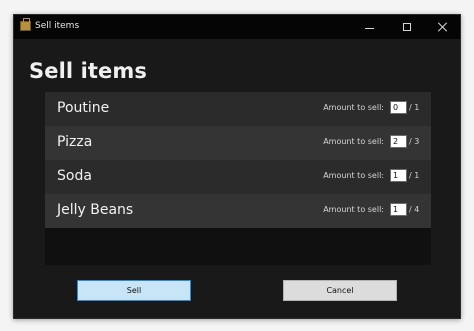 The height and width of the screenshot is (331, 474). I want to click on minimize-icon, so click(369, 28).